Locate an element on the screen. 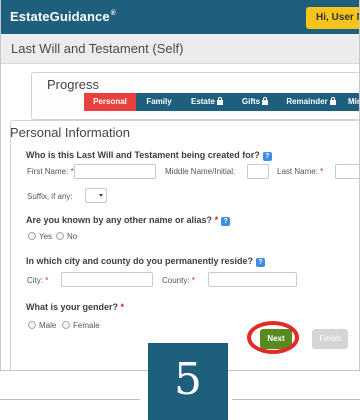 This screenshot has width=360, height=420. tab-remainder: Remainder is located at coordinates (311, 102).